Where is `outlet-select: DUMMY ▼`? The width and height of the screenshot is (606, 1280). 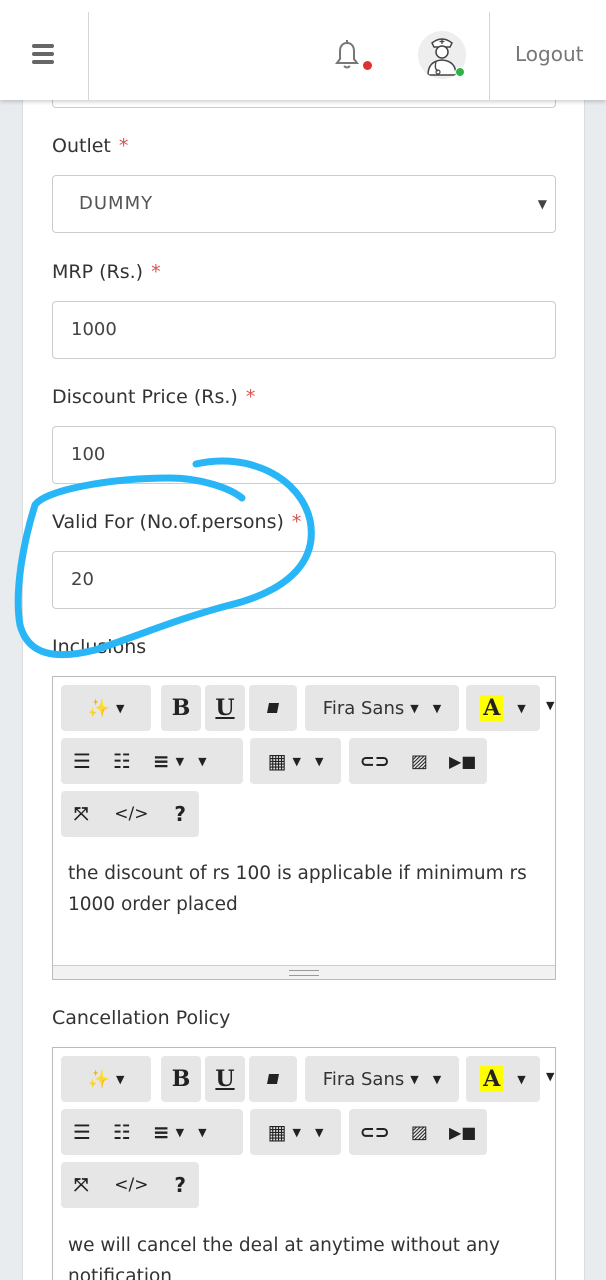
outlet-select: DUMMY ▼ is located at coordinates (304, 204).